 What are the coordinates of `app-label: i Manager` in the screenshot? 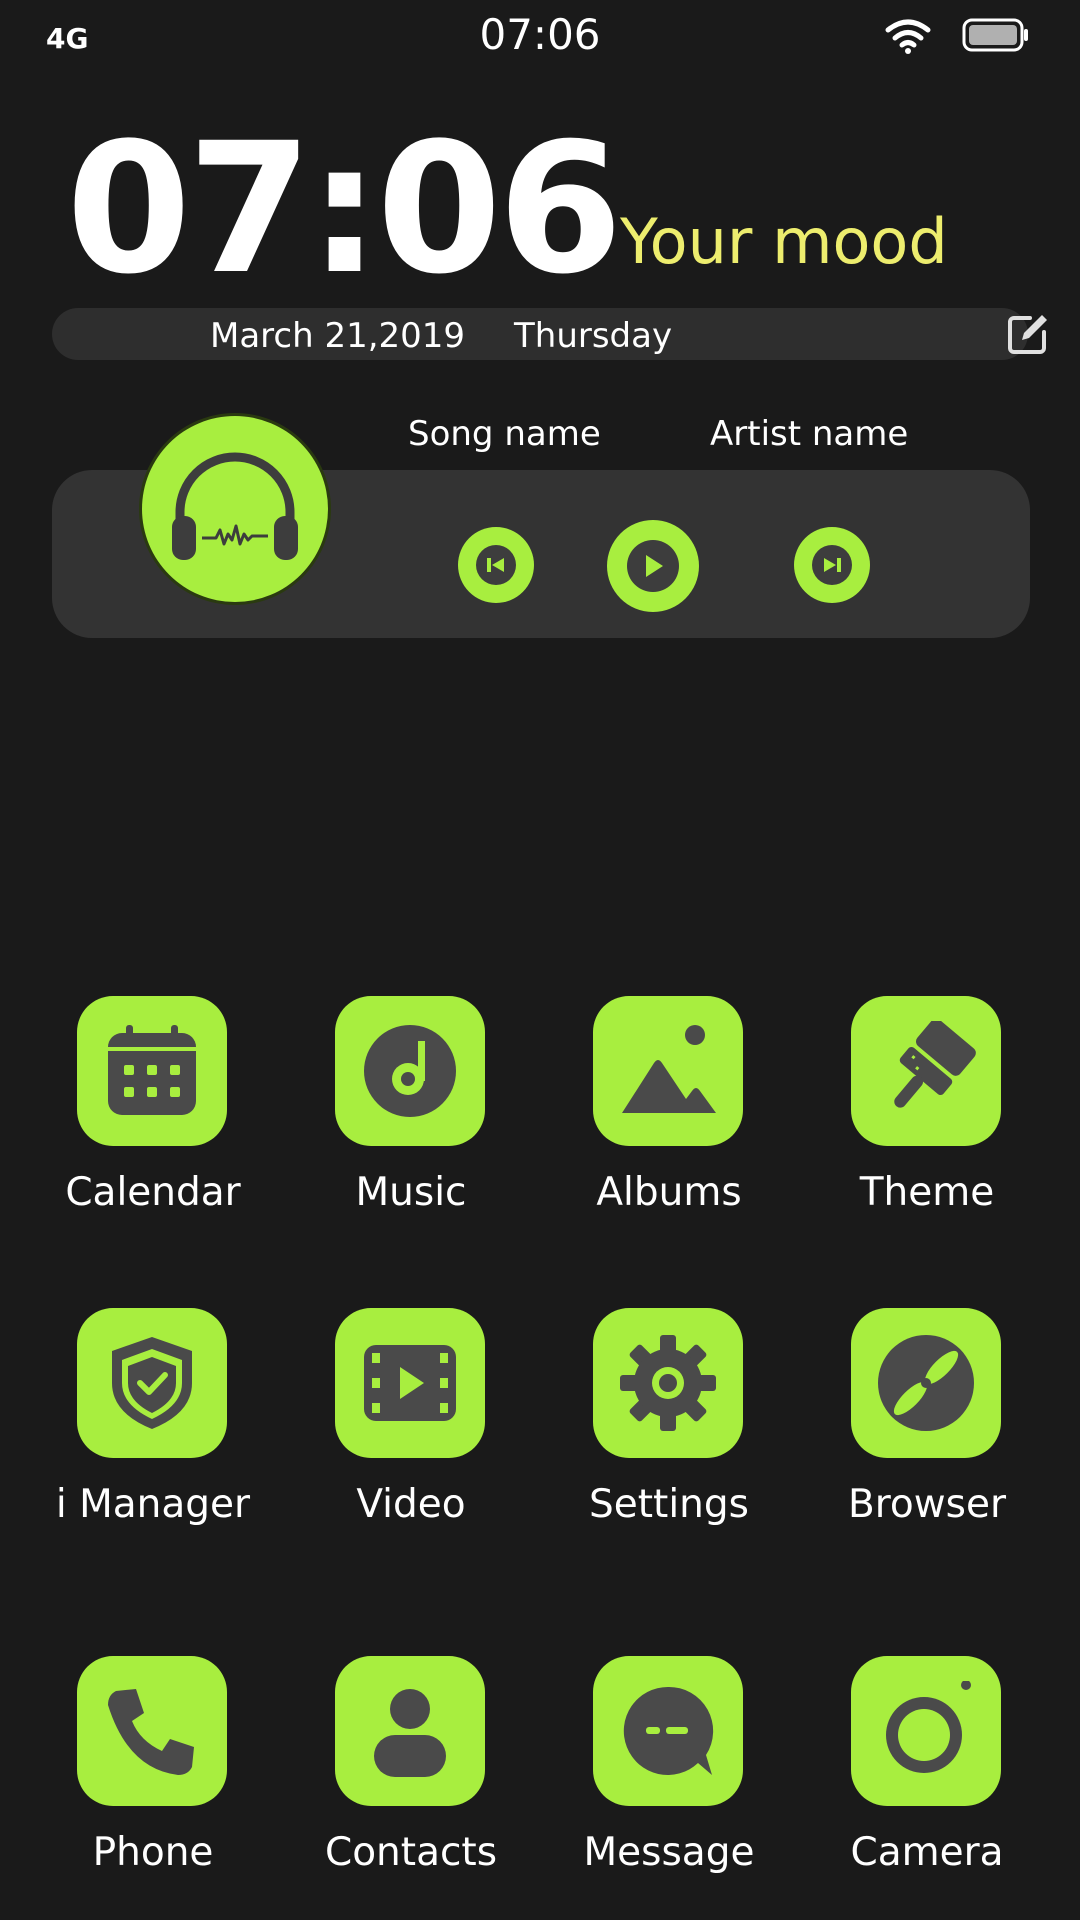 It's located at (153, 1504).